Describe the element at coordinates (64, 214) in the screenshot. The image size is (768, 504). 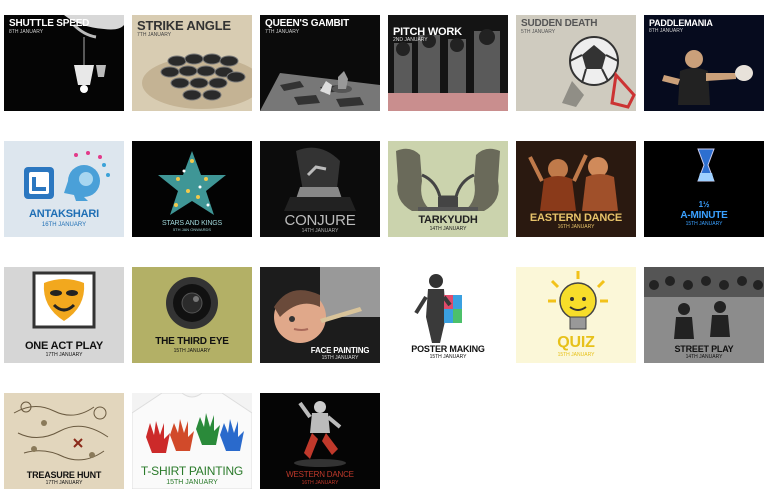
I see `event-title: ANTAKSHARI` at that location.